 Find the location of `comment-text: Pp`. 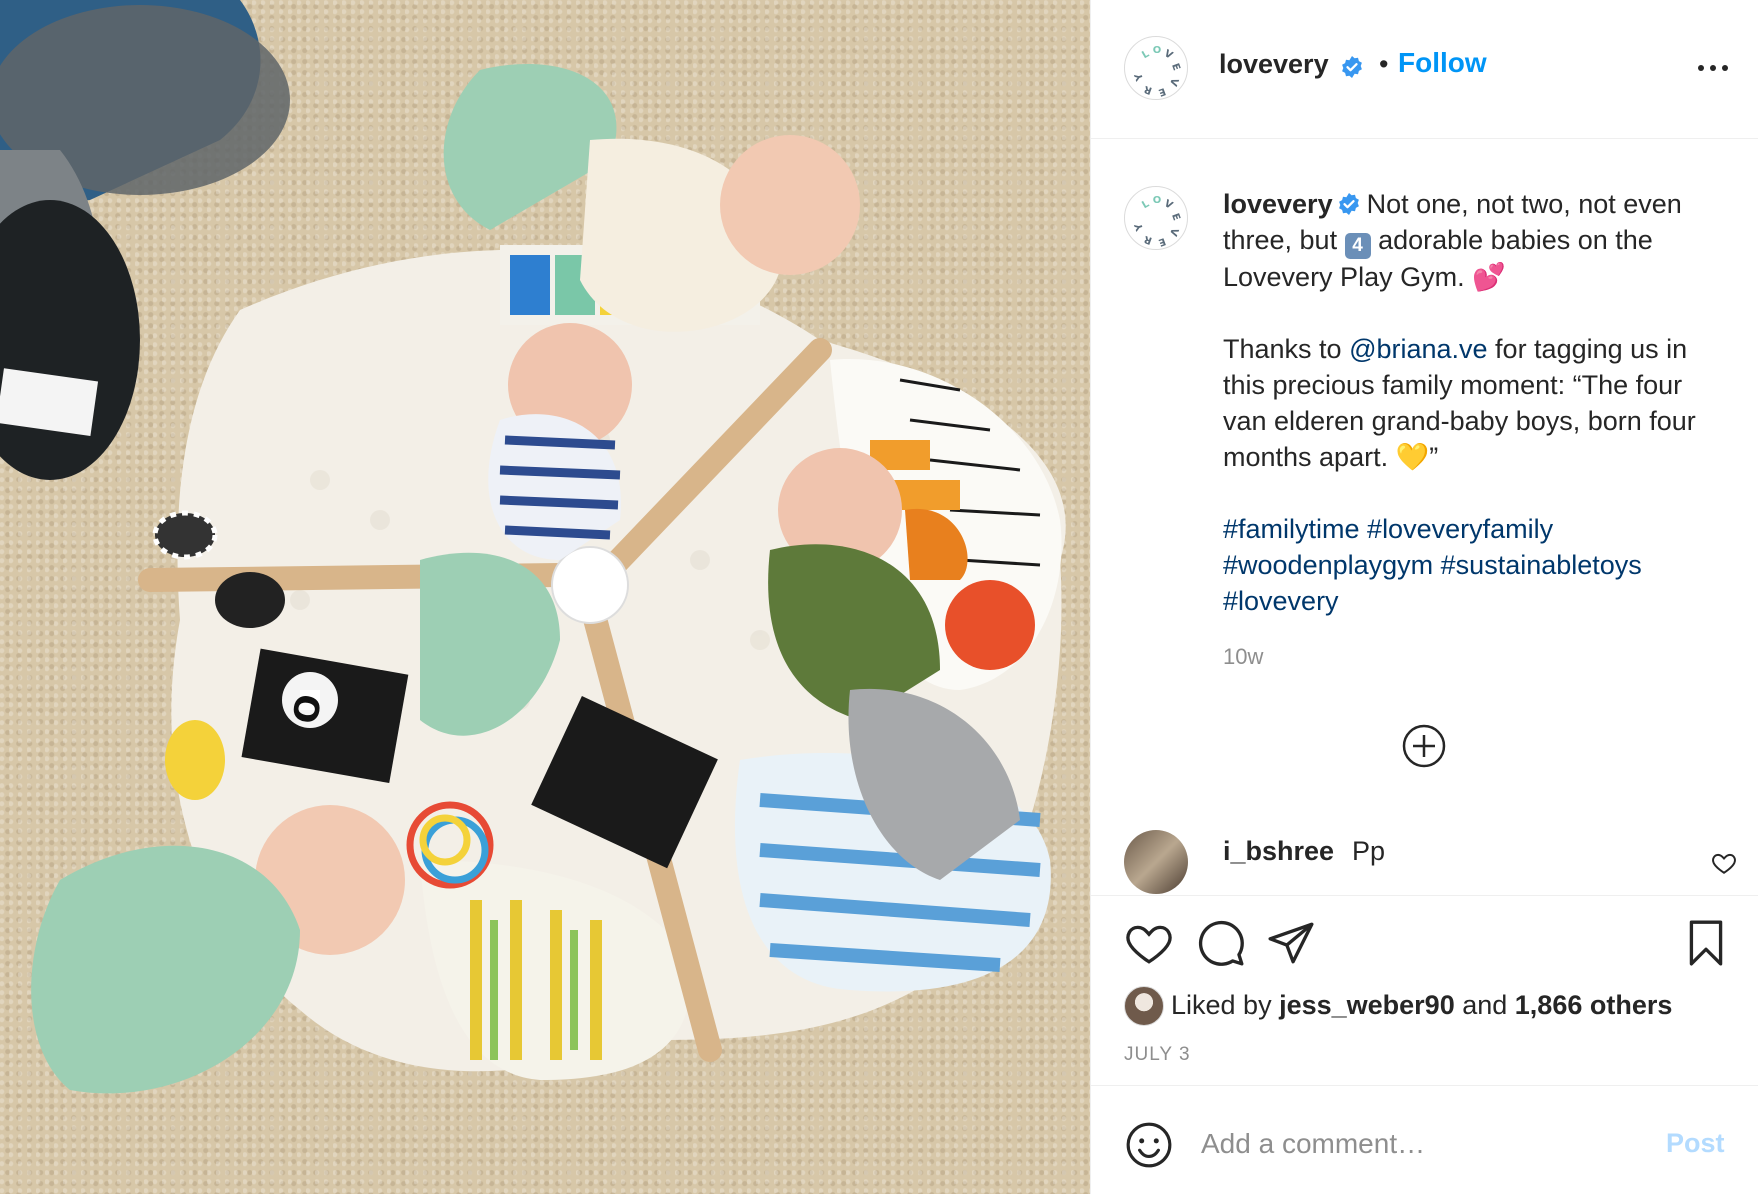

comment-text: Pp is located at coordinates (1369, 851).